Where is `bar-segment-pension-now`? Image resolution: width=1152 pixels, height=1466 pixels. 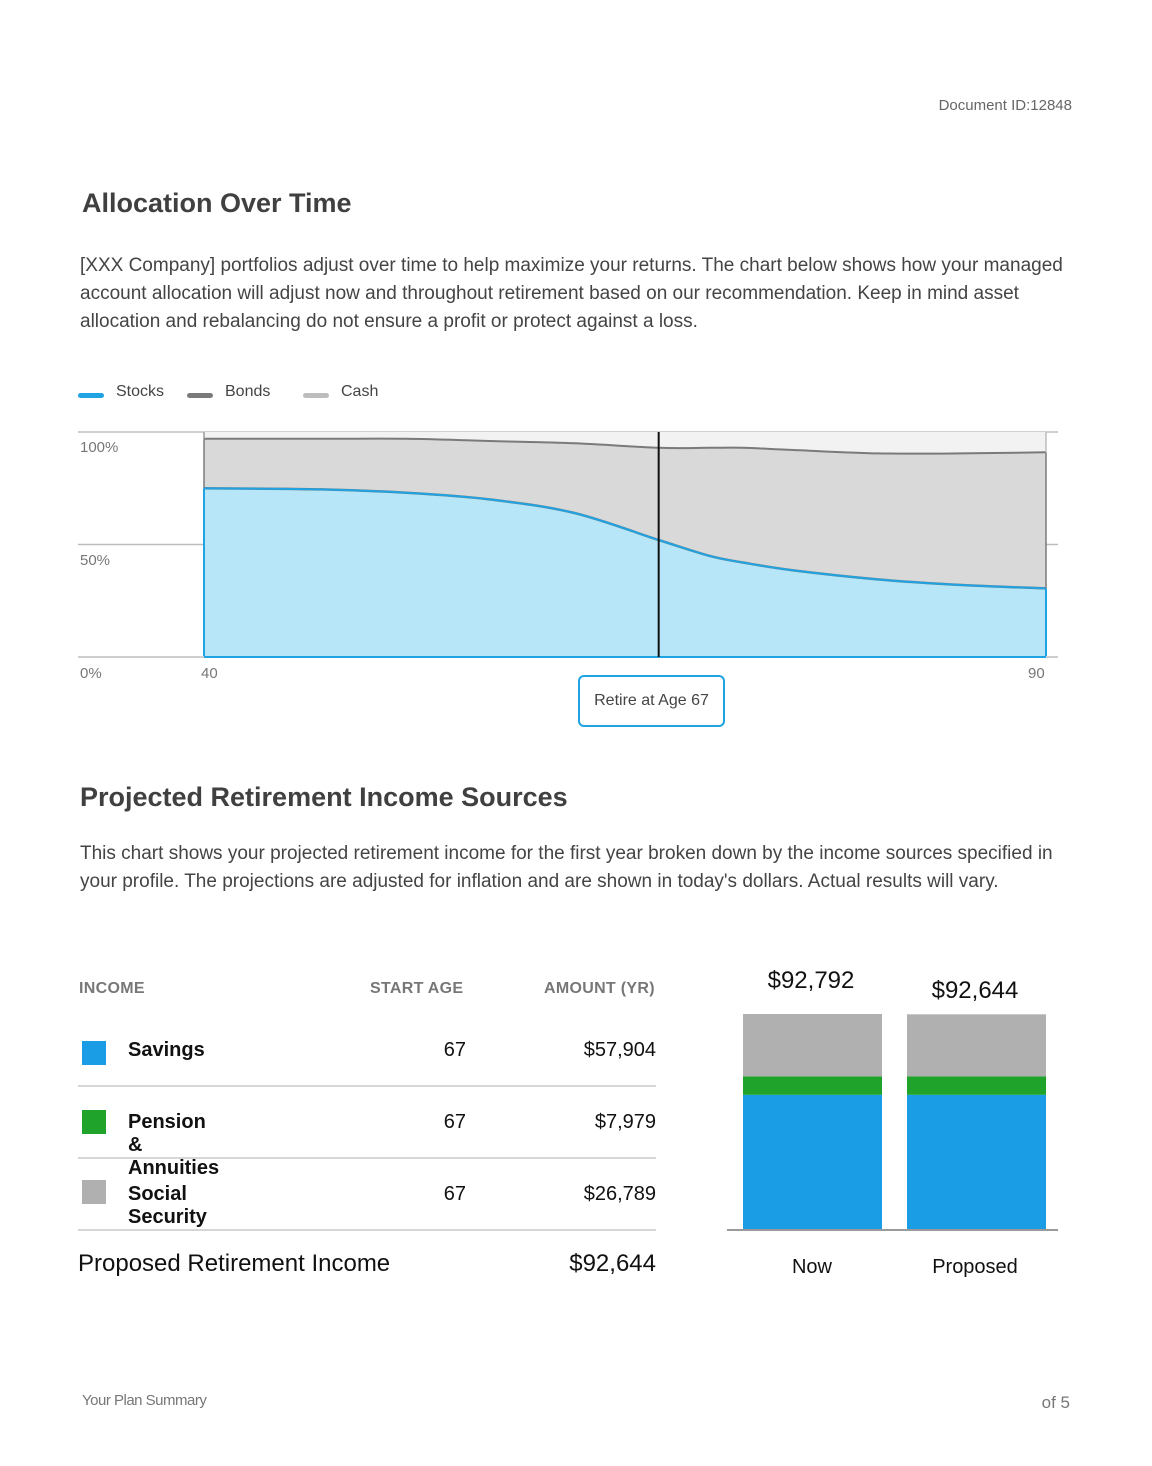 bar-segment-pension-now is located at coordinates (812, 1085).